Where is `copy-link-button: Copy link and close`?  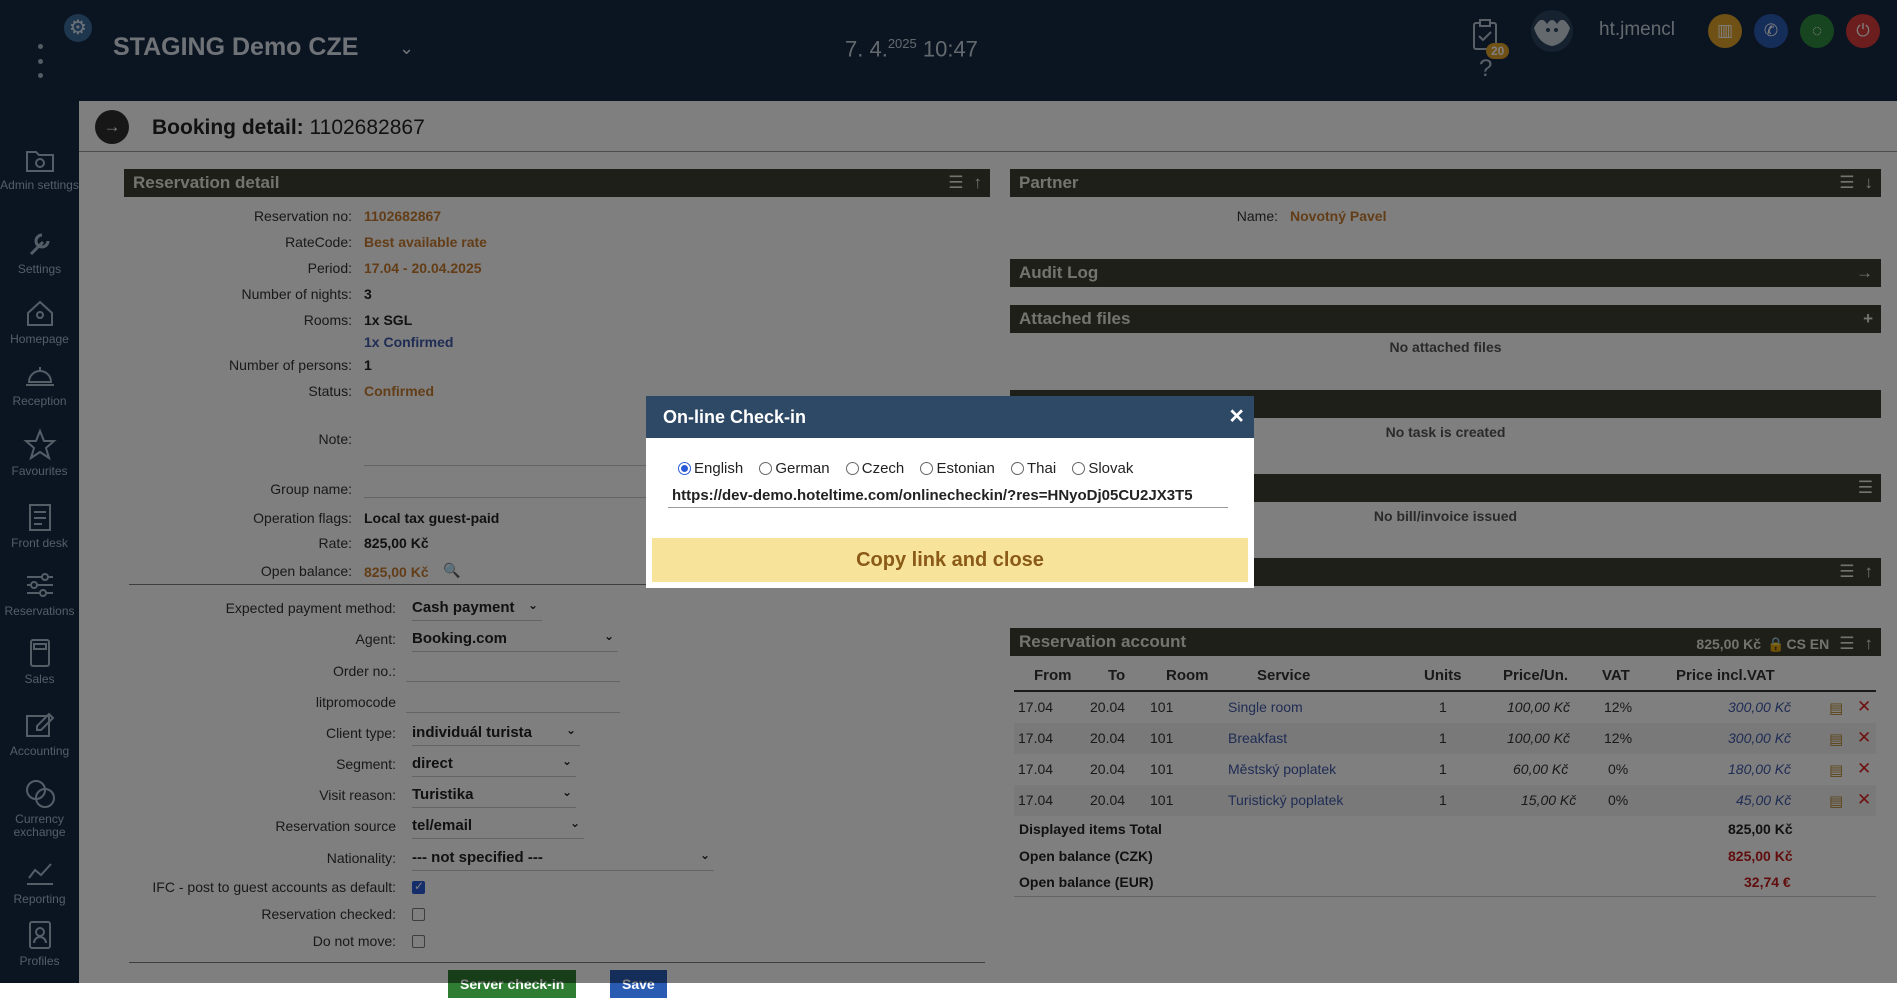
copy-link-button: Copy link and close is located at coordinates (950, 560).